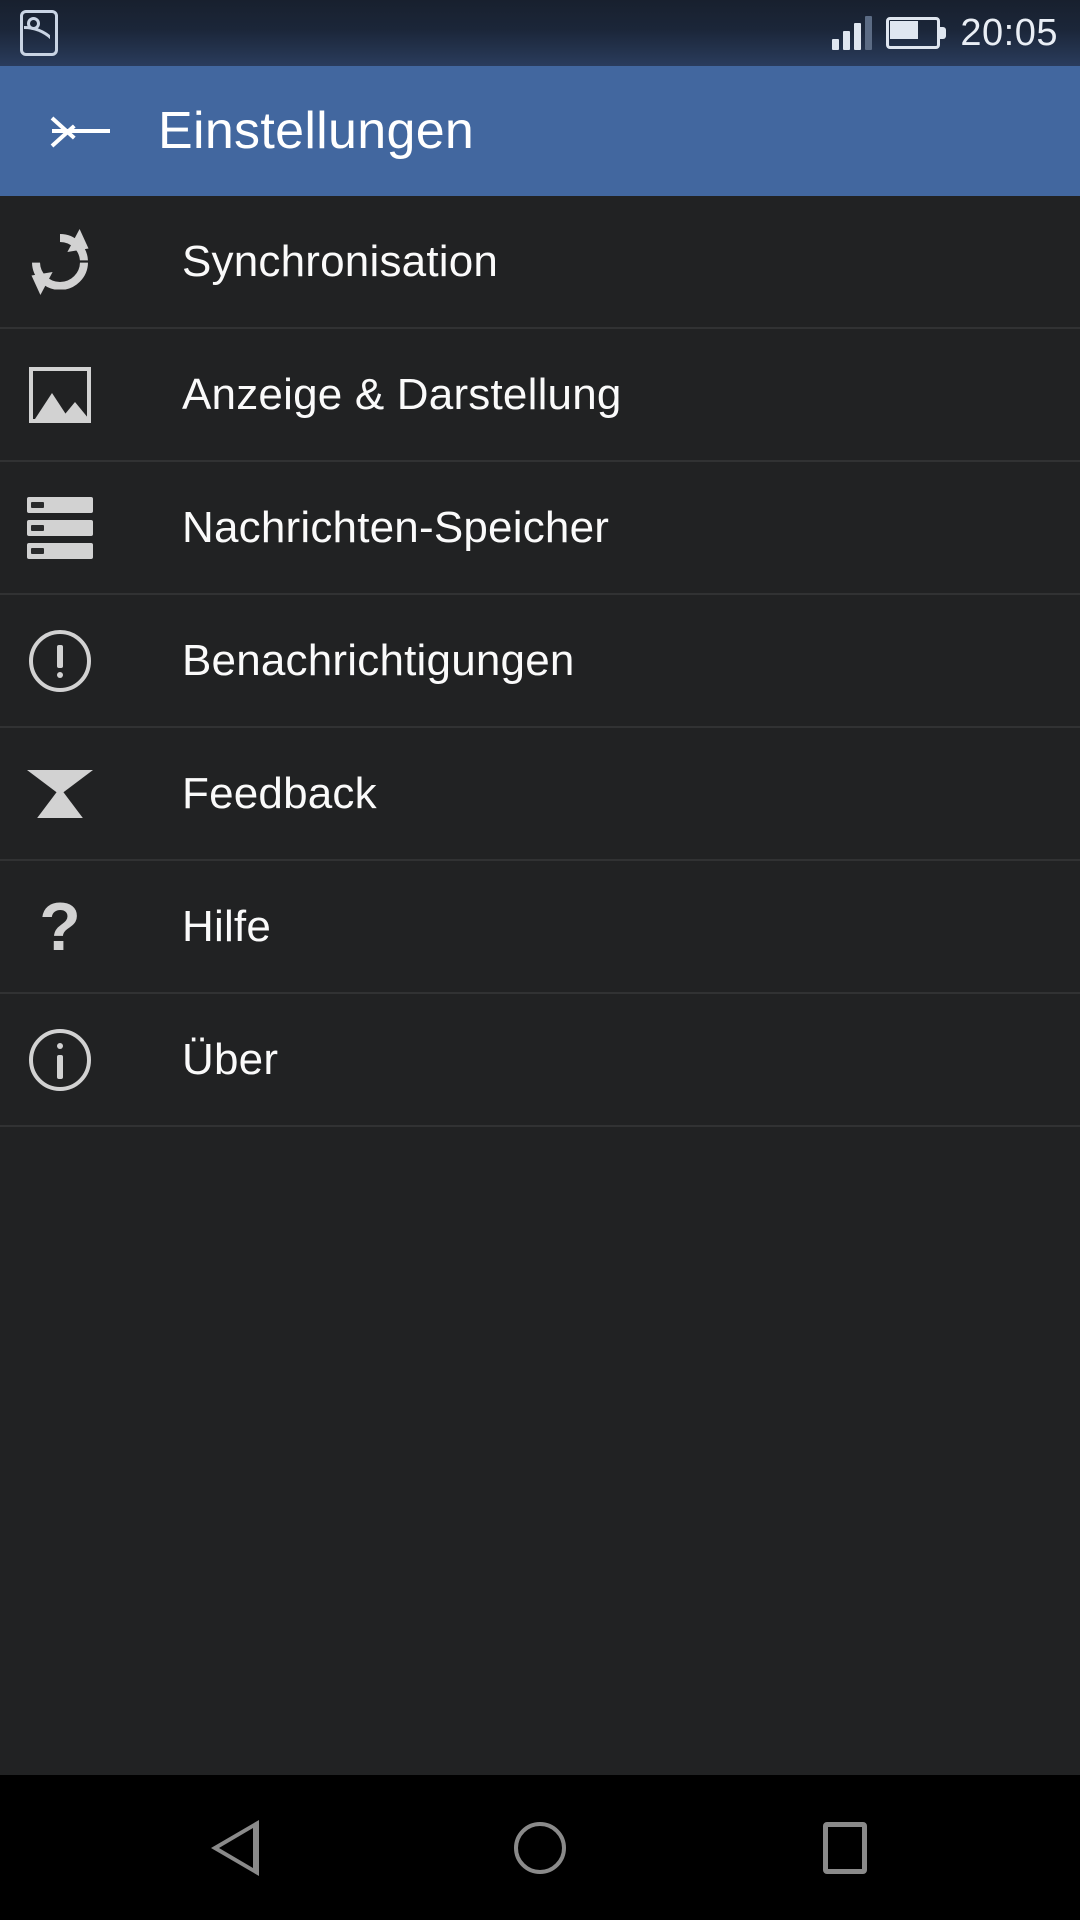  What do you see at coordinates (540, 33) in the screenshot?
I see `status-bar: 20:05` at bounding box center [540, 33].